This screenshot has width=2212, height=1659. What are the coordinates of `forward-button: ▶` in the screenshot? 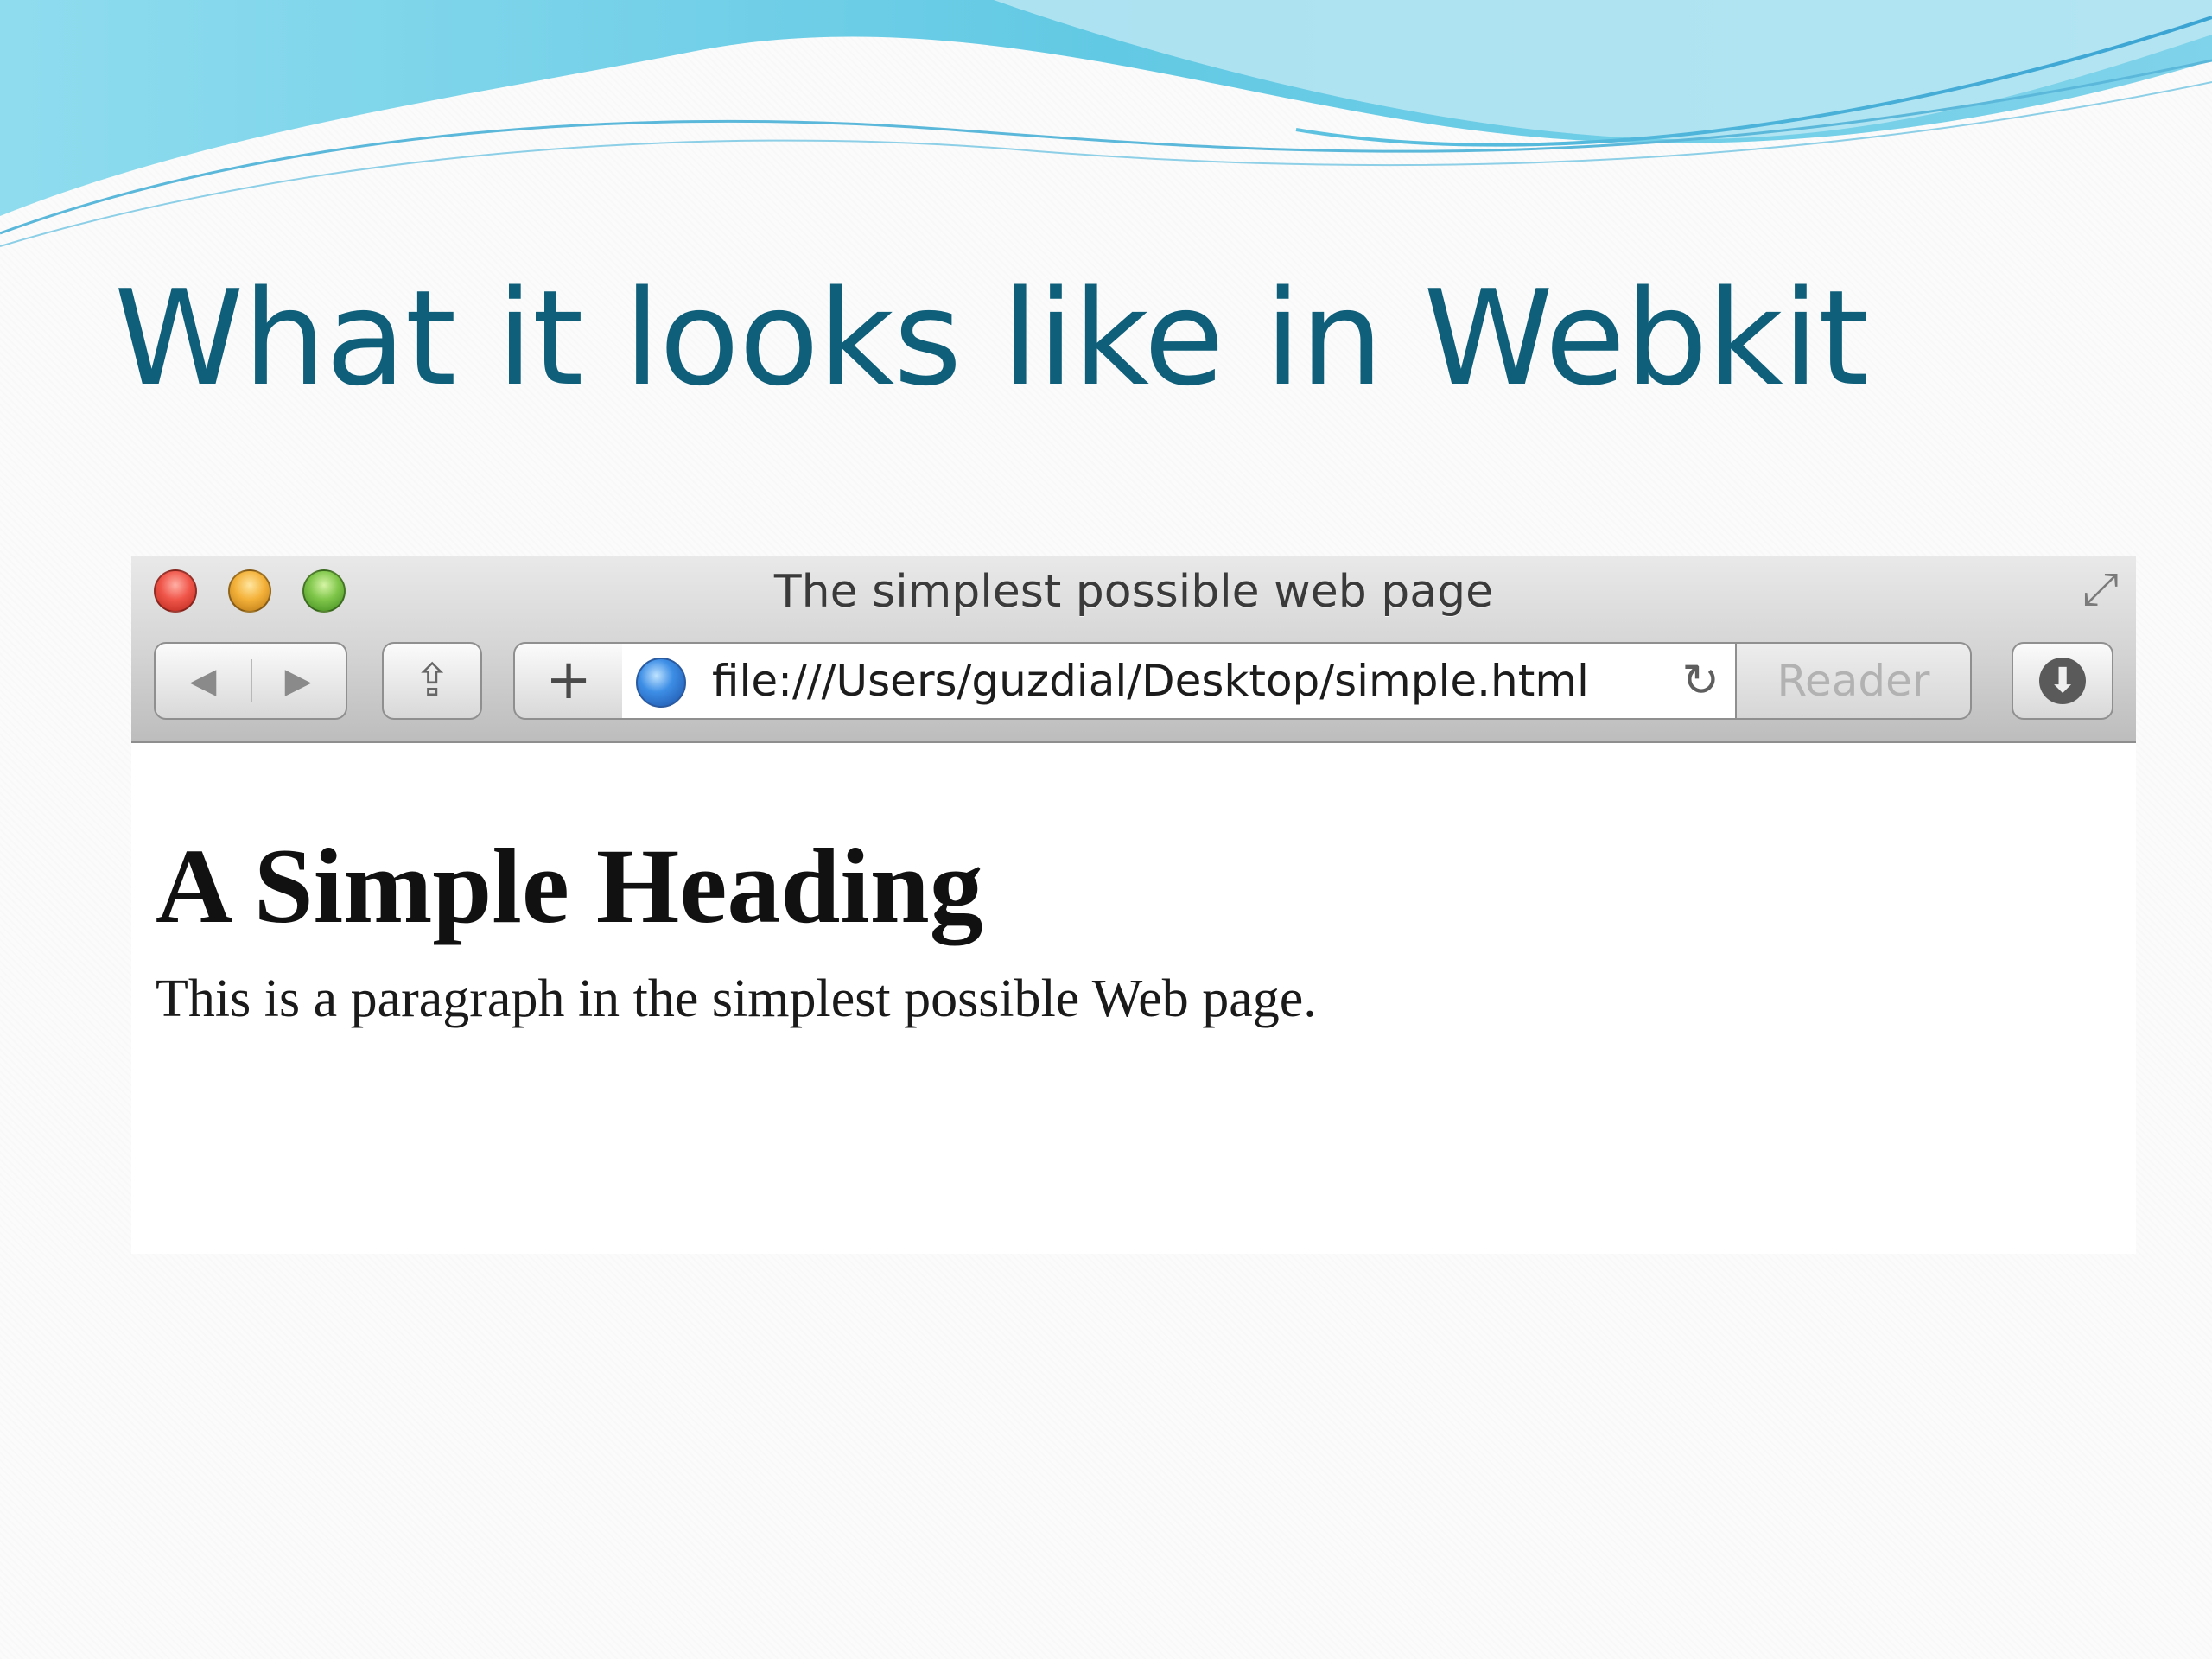 It's located at (298, 681).